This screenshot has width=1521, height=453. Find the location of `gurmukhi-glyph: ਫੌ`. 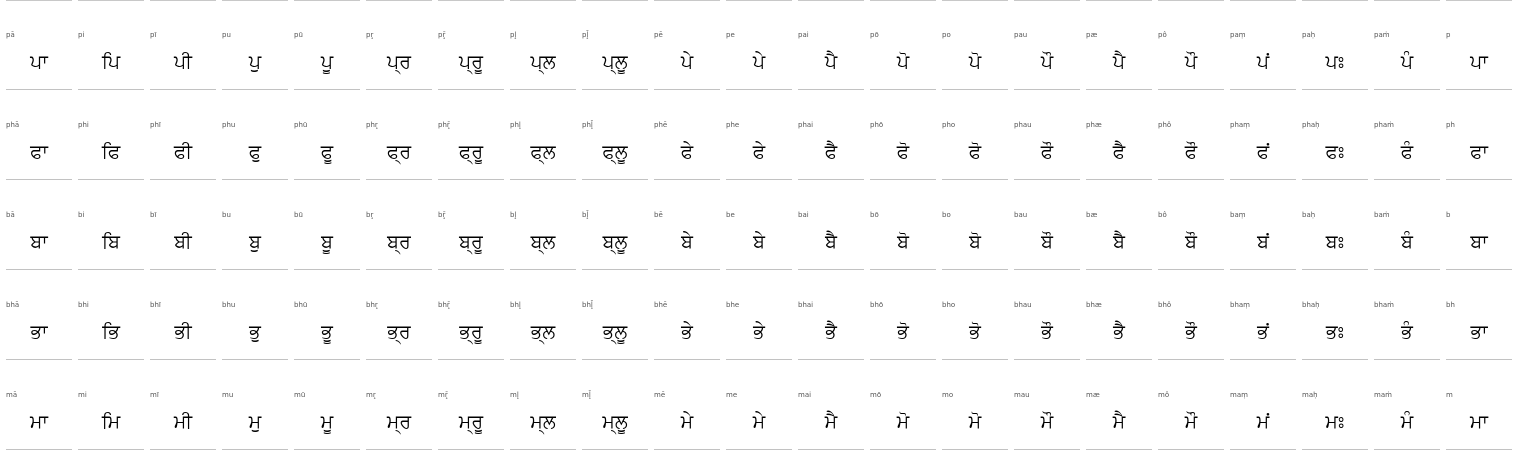

gurmukhi-glyph: ਫੌ is located at coordinates (1191, 152).